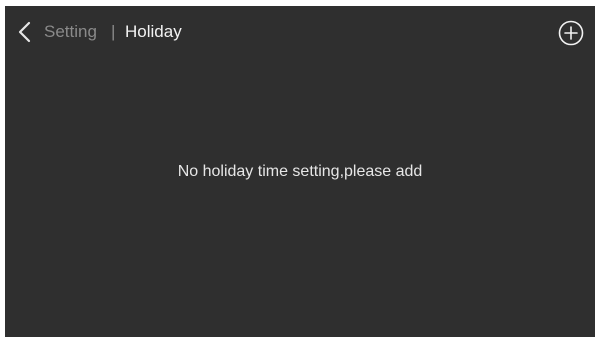 The height and width of the screenshot is (340, 598). I want to click on back-button, so click(25, 32).